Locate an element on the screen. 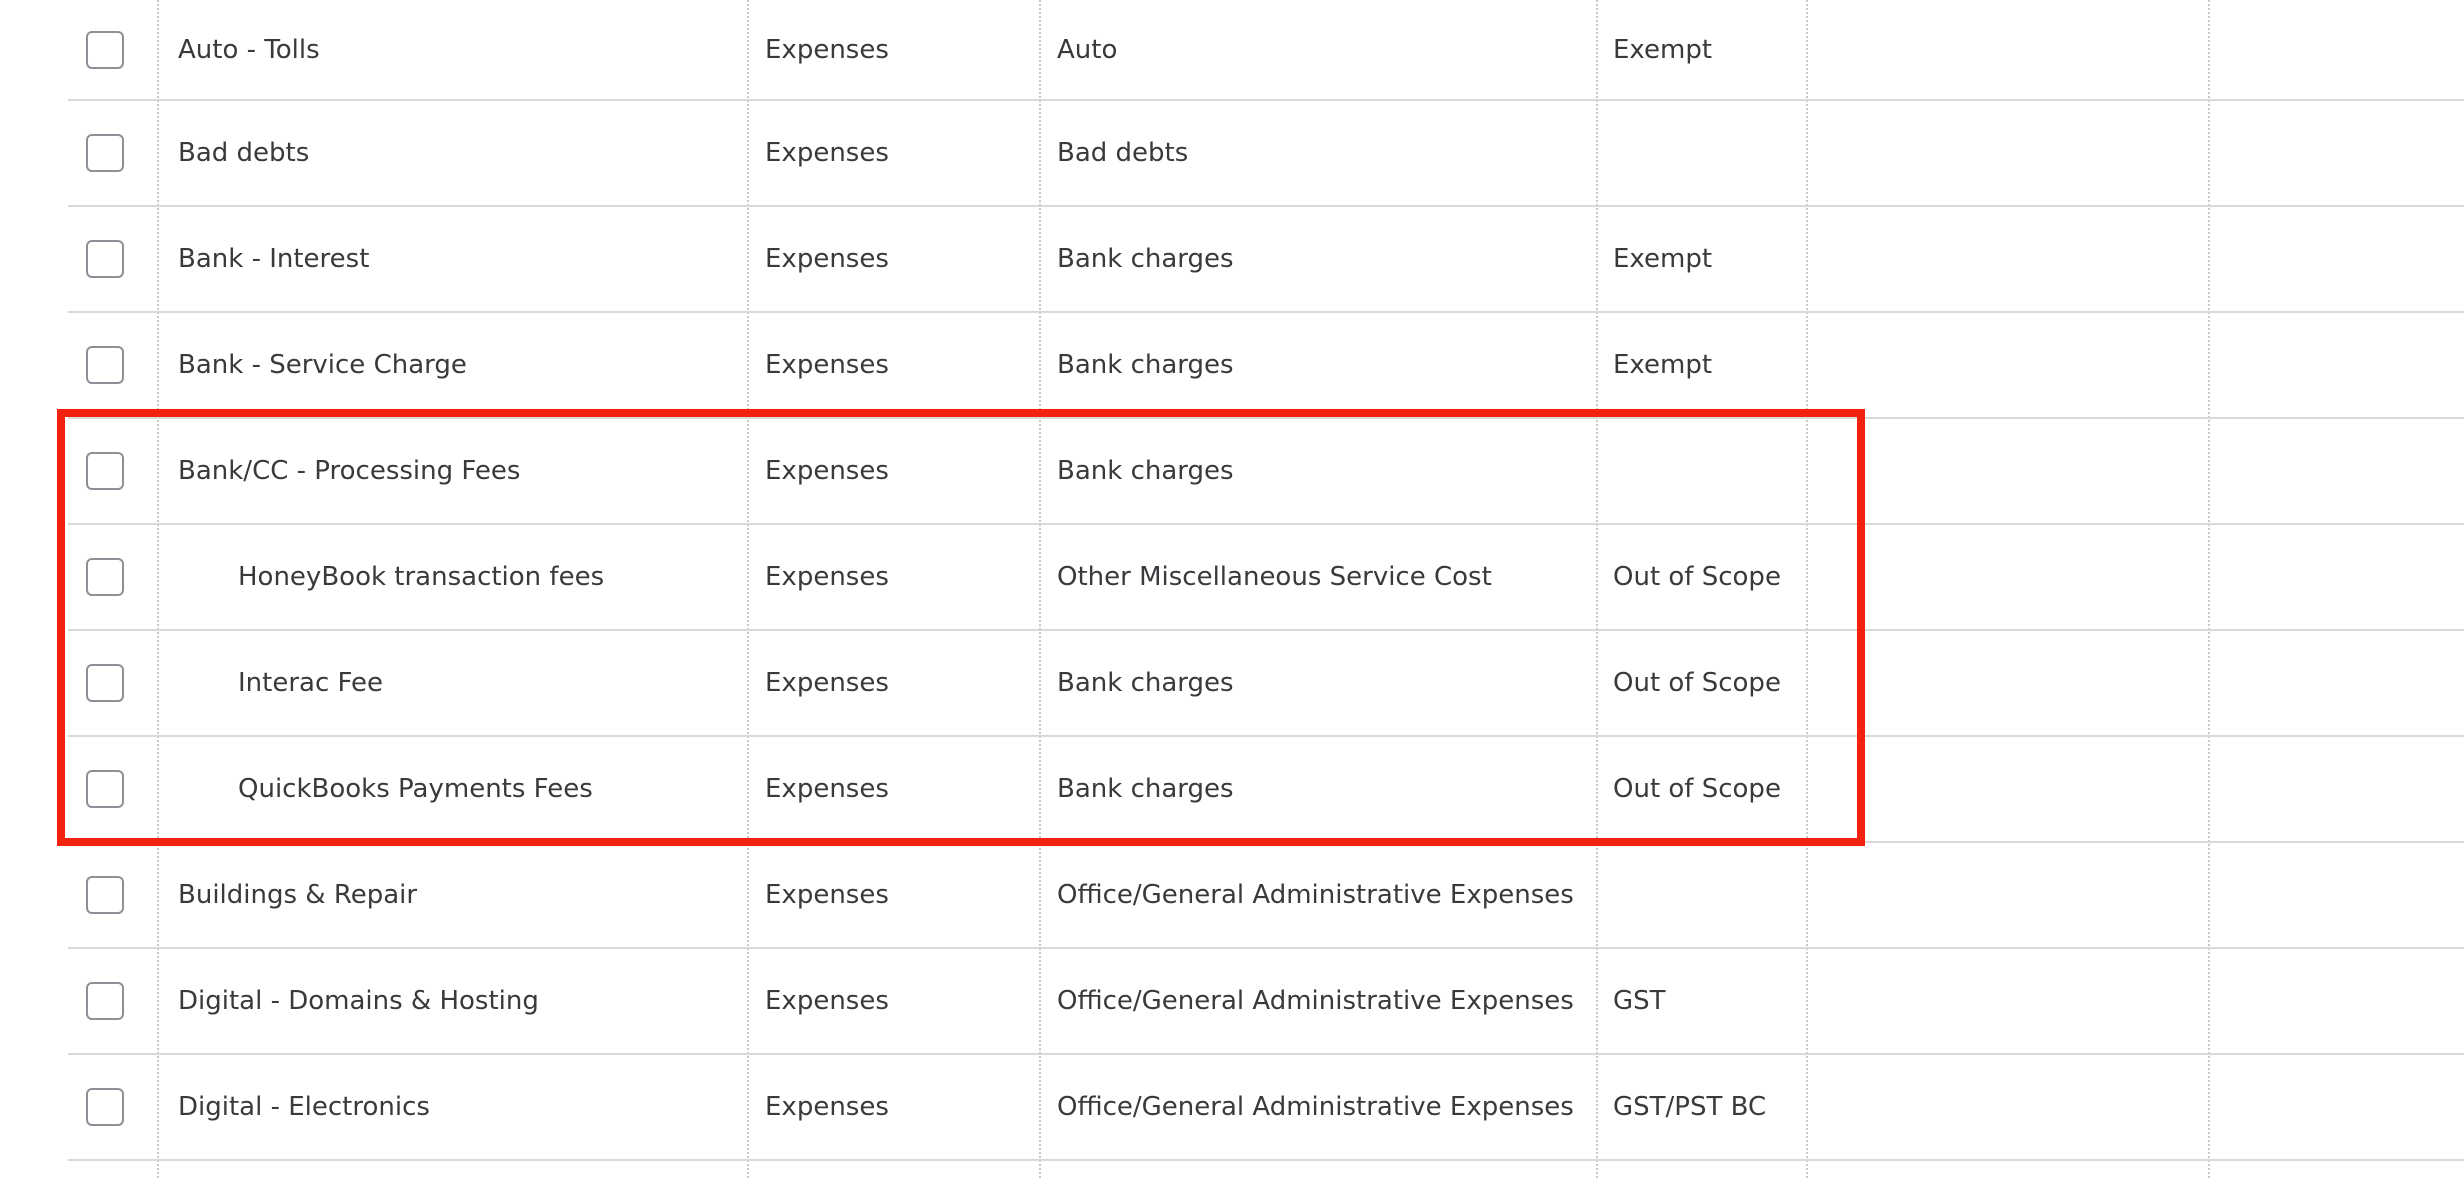  sub-account-name: QuickBooks Payments Fees is located at coordinates (415, 789).